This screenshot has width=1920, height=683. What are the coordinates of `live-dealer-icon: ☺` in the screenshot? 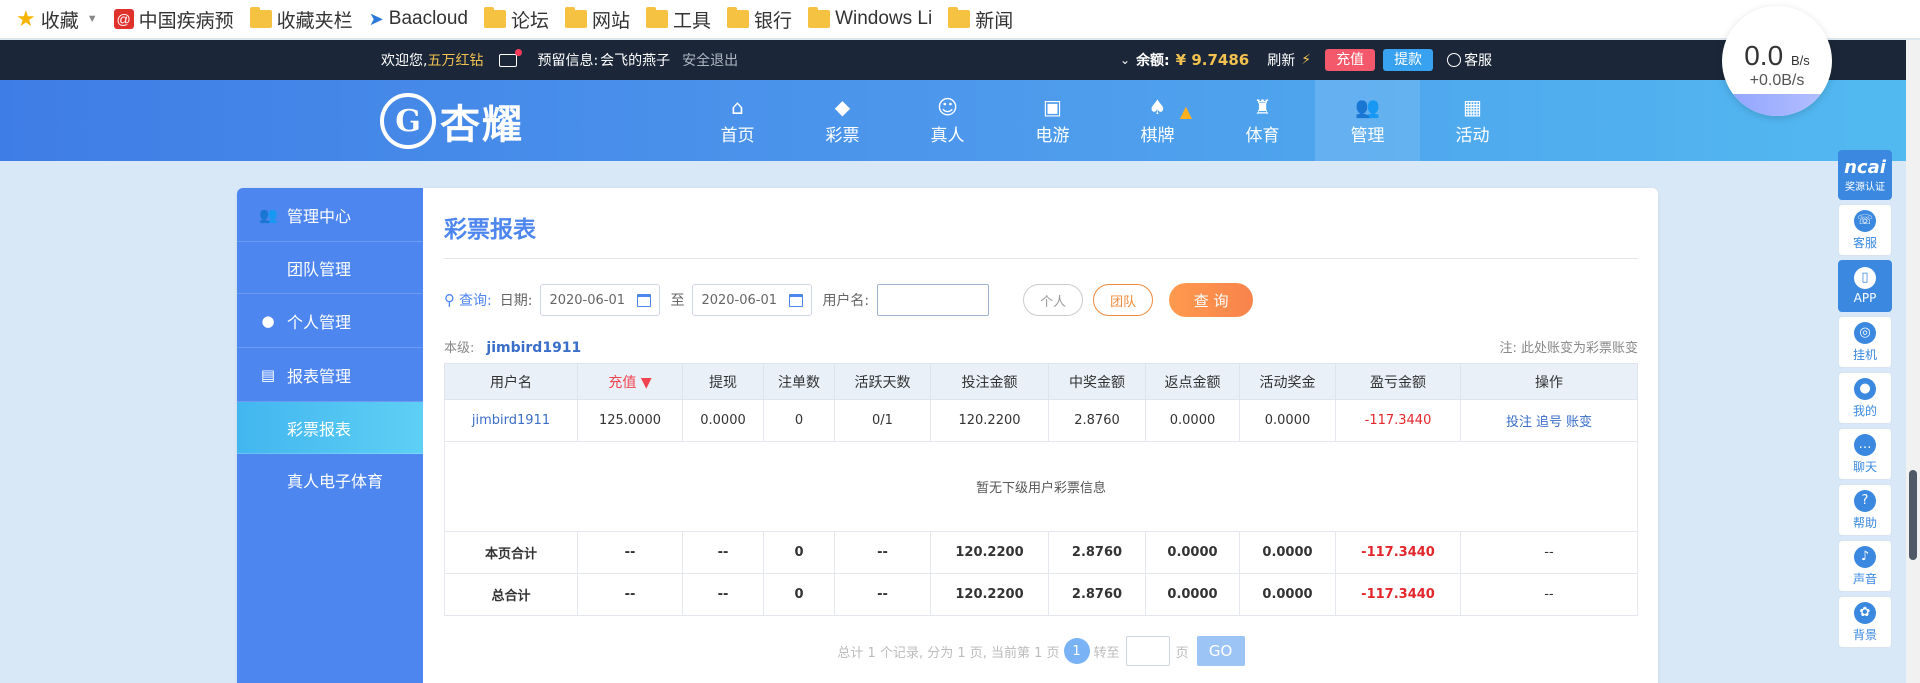 It's located at (947, 107).